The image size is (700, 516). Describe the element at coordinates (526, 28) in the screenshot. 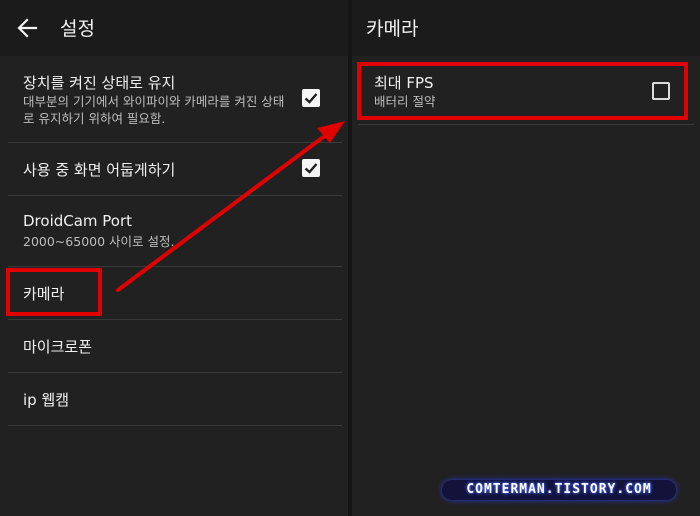

I see `camera-appbar: 카메라` at that location.